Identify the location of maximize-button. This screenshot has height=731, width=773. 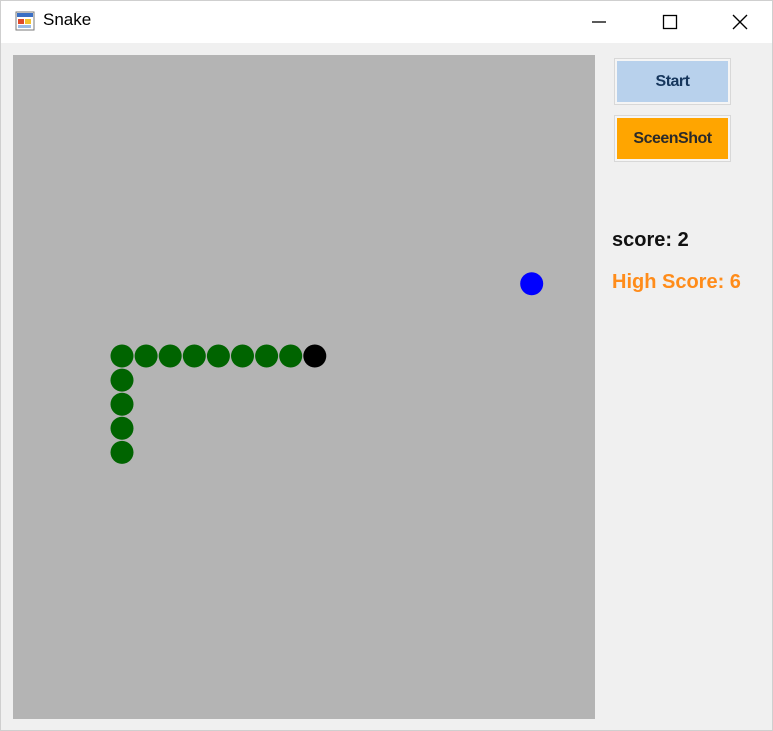
(670, 22).